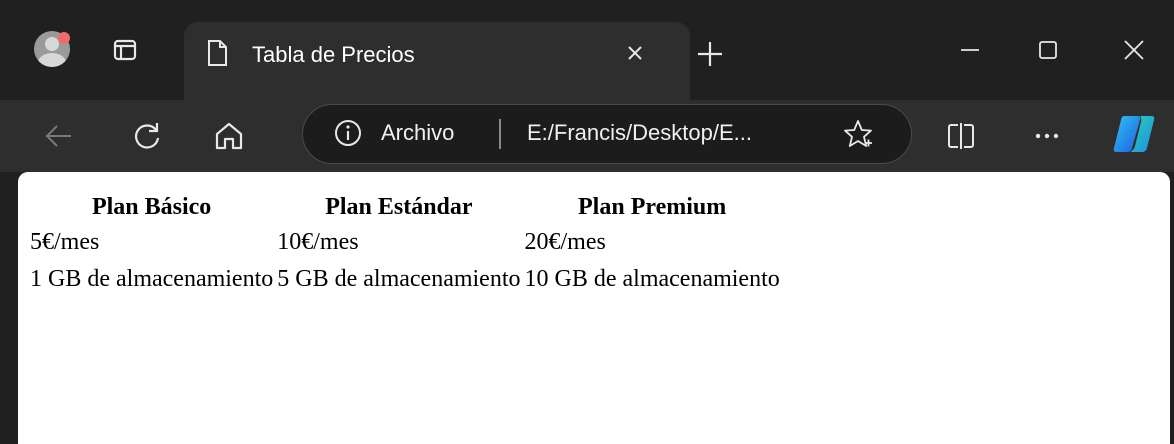  Describe the element at coordinates (652, 207) in the screenshot. I see `header-plan-premium: Plan Premium` at that location.